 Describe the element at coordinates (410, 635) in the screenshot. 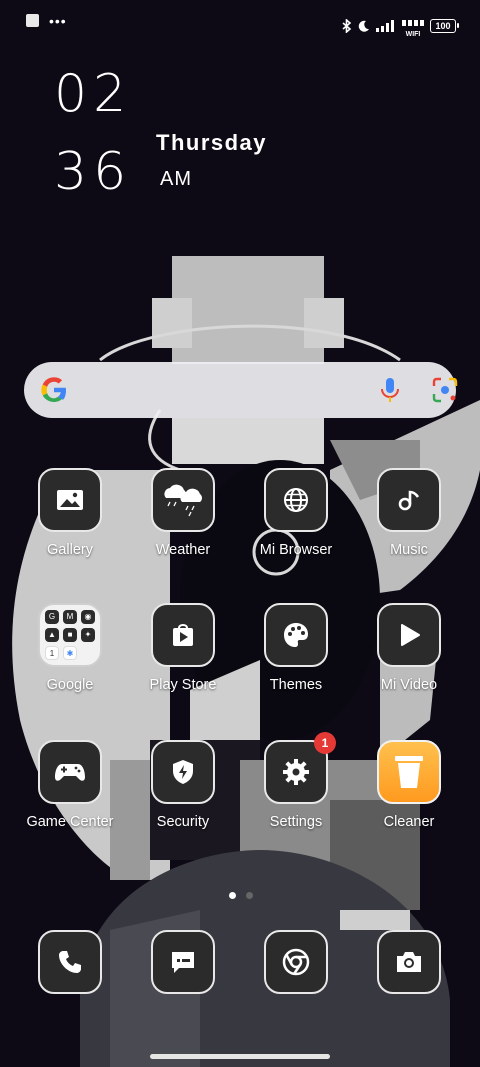

I see `play-icon` at that location.